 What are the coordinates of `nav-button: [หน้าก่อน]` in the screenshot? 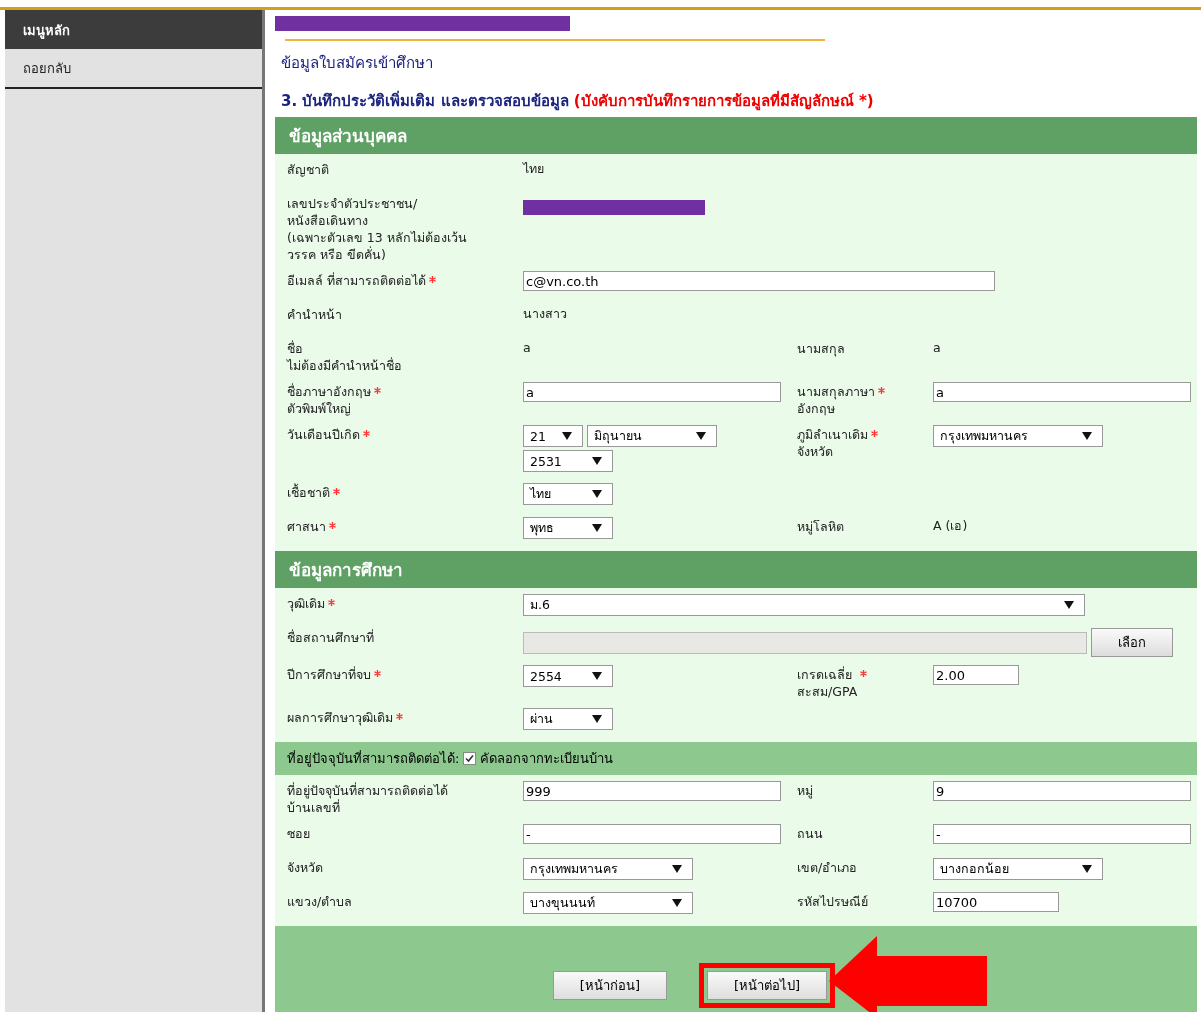 It's located at (609, 985).